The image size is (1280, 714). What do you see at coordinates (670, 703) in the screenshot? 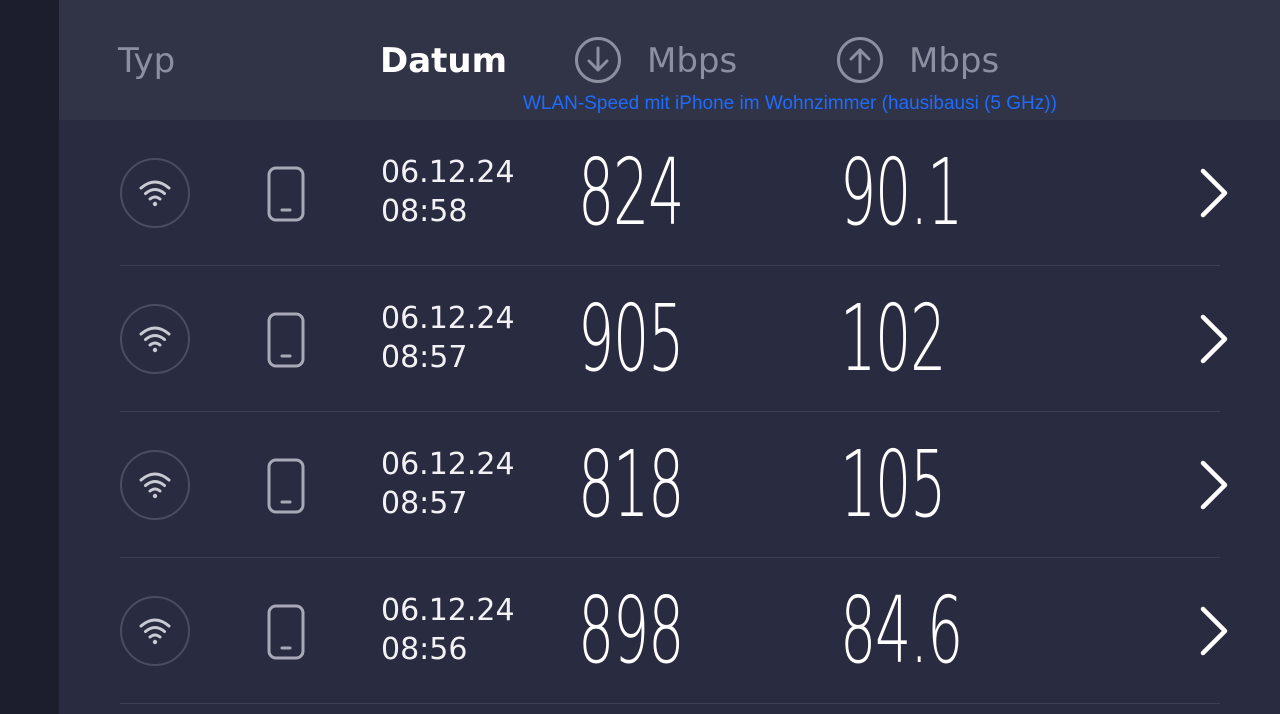
I see `row-divider` at bounding box center [670, 703].